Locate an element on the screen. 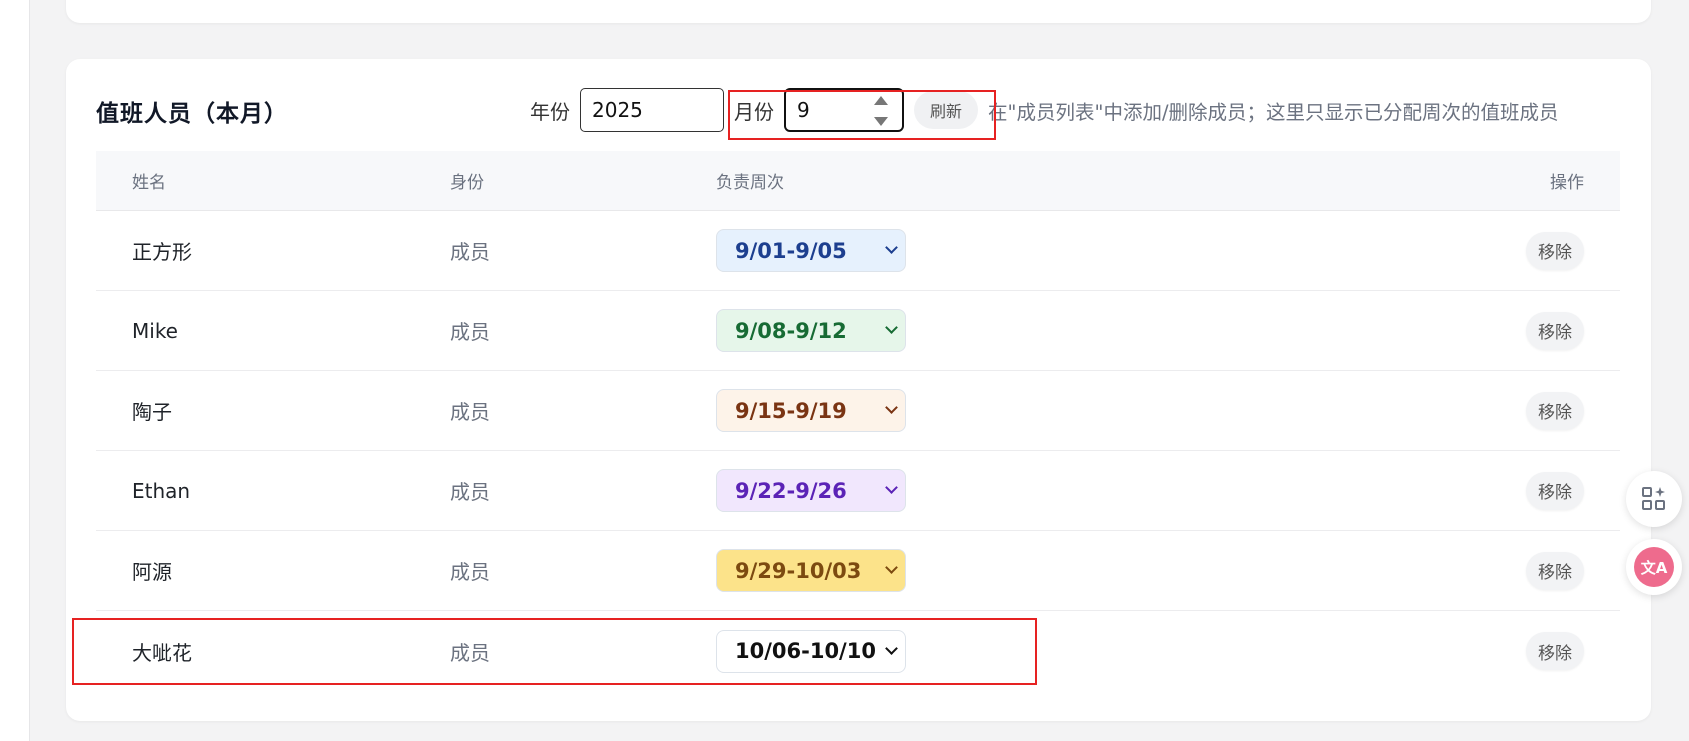 The image size is (1689, 741). week-select: 9/29-10/03 is located at coordinates (811, 570).